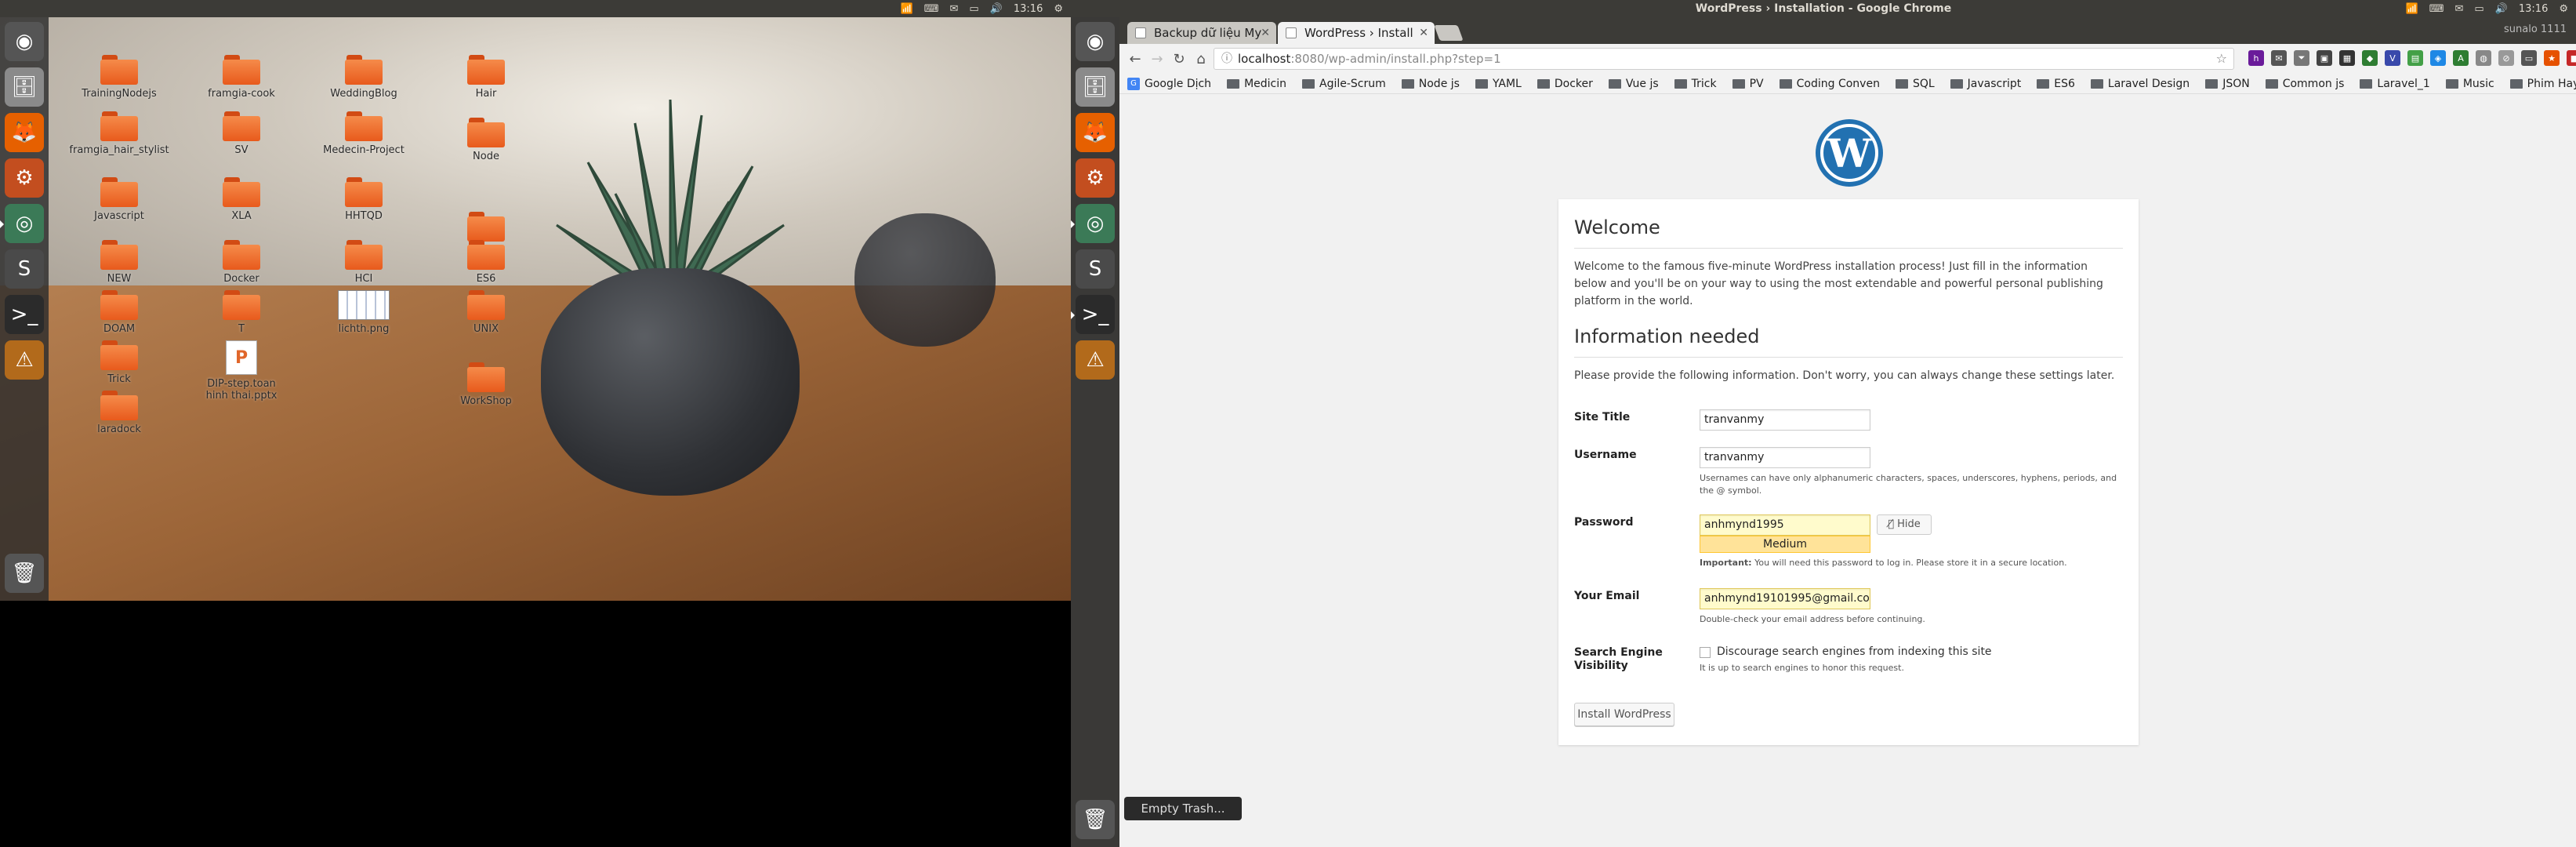 The height and width of the screenshot is (847, 2576). What do you see at coordinates (2347, 58) in the screenshot?
I see `extension-grid-icon: ▦` at bounding box center [2347, 58].